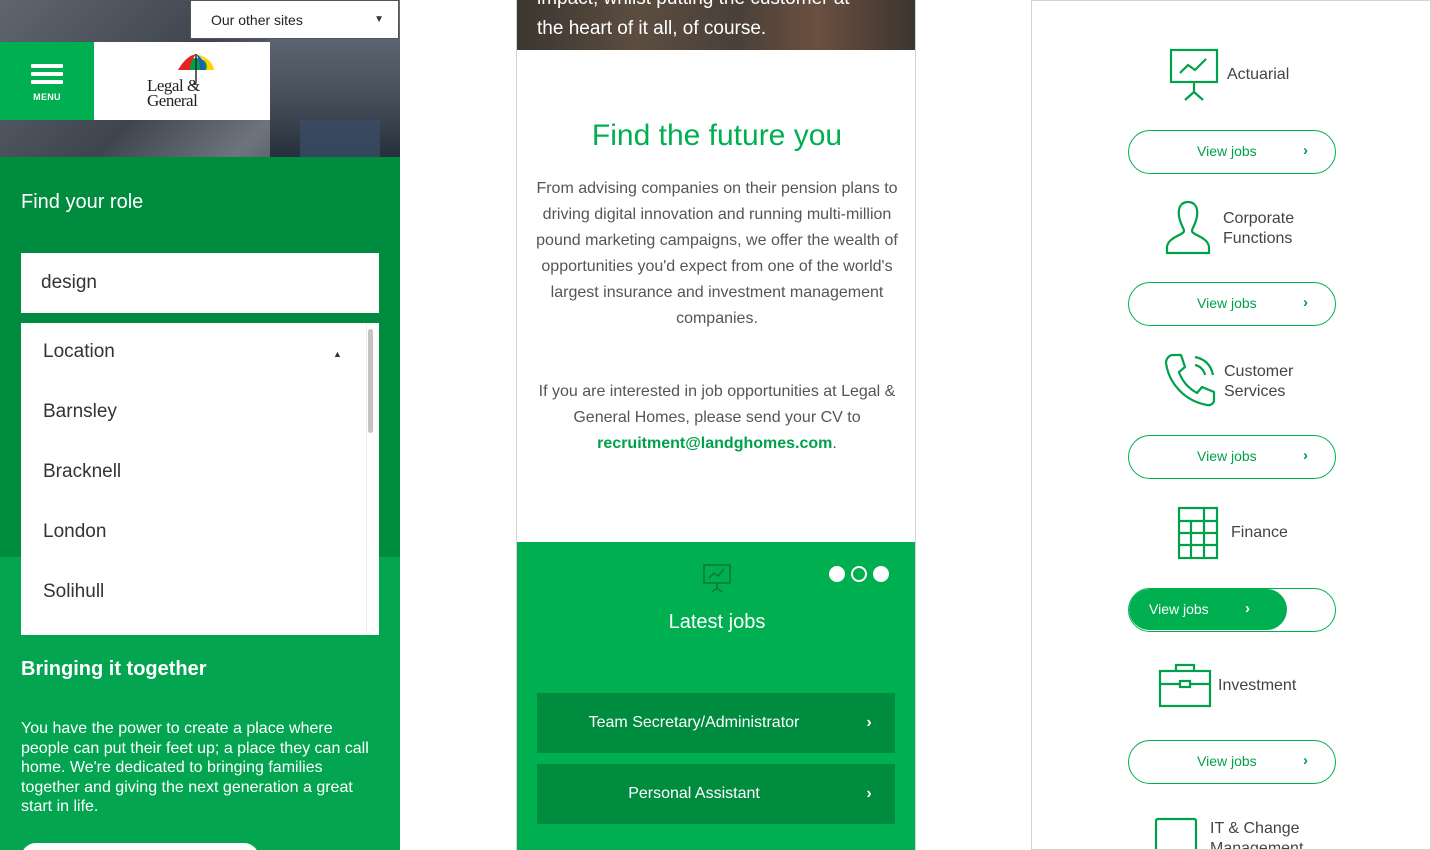  I want to click on location-dropdown-header: Location, so click(79, 352).